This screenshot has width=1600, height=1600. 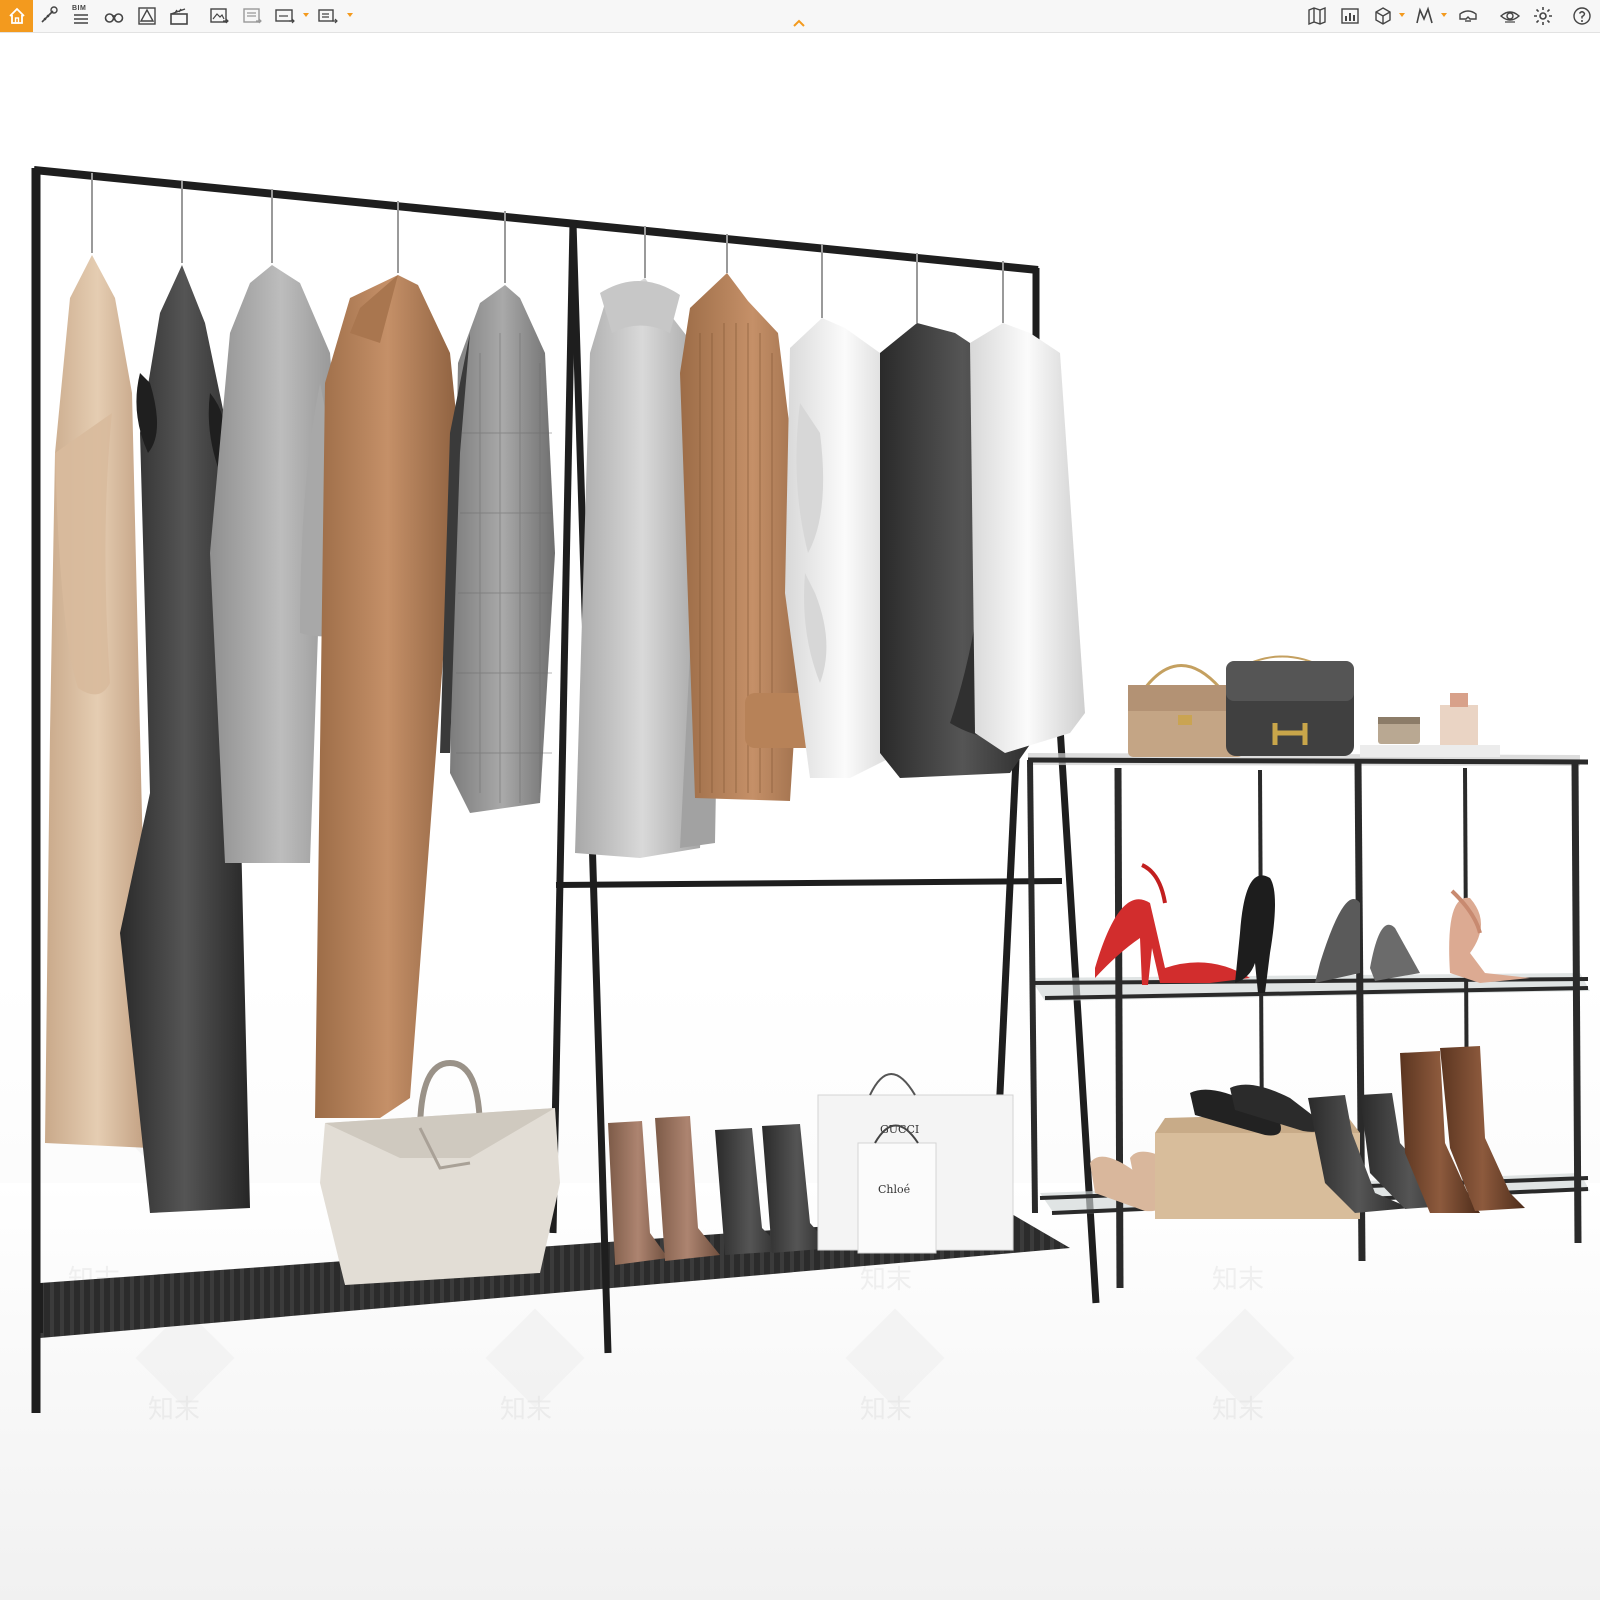 I want to click on home-icon, so click(x=16, y=15).